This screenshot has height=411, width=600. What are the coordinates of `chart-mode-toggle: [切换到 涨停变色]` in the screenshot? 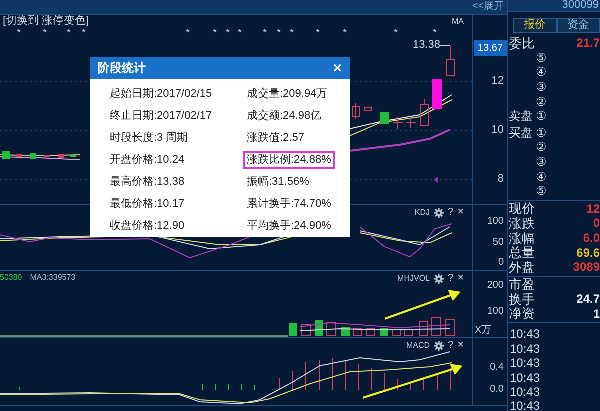 It's located at (46, 21).